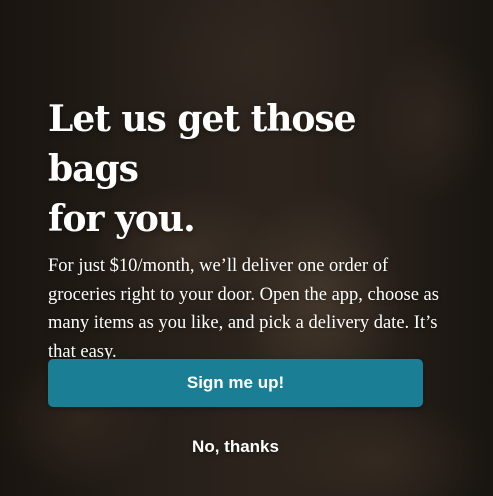 This screenshot has width=493, height=496. I want to click on sign-up-button: Sign me up!, so click(235, 383).